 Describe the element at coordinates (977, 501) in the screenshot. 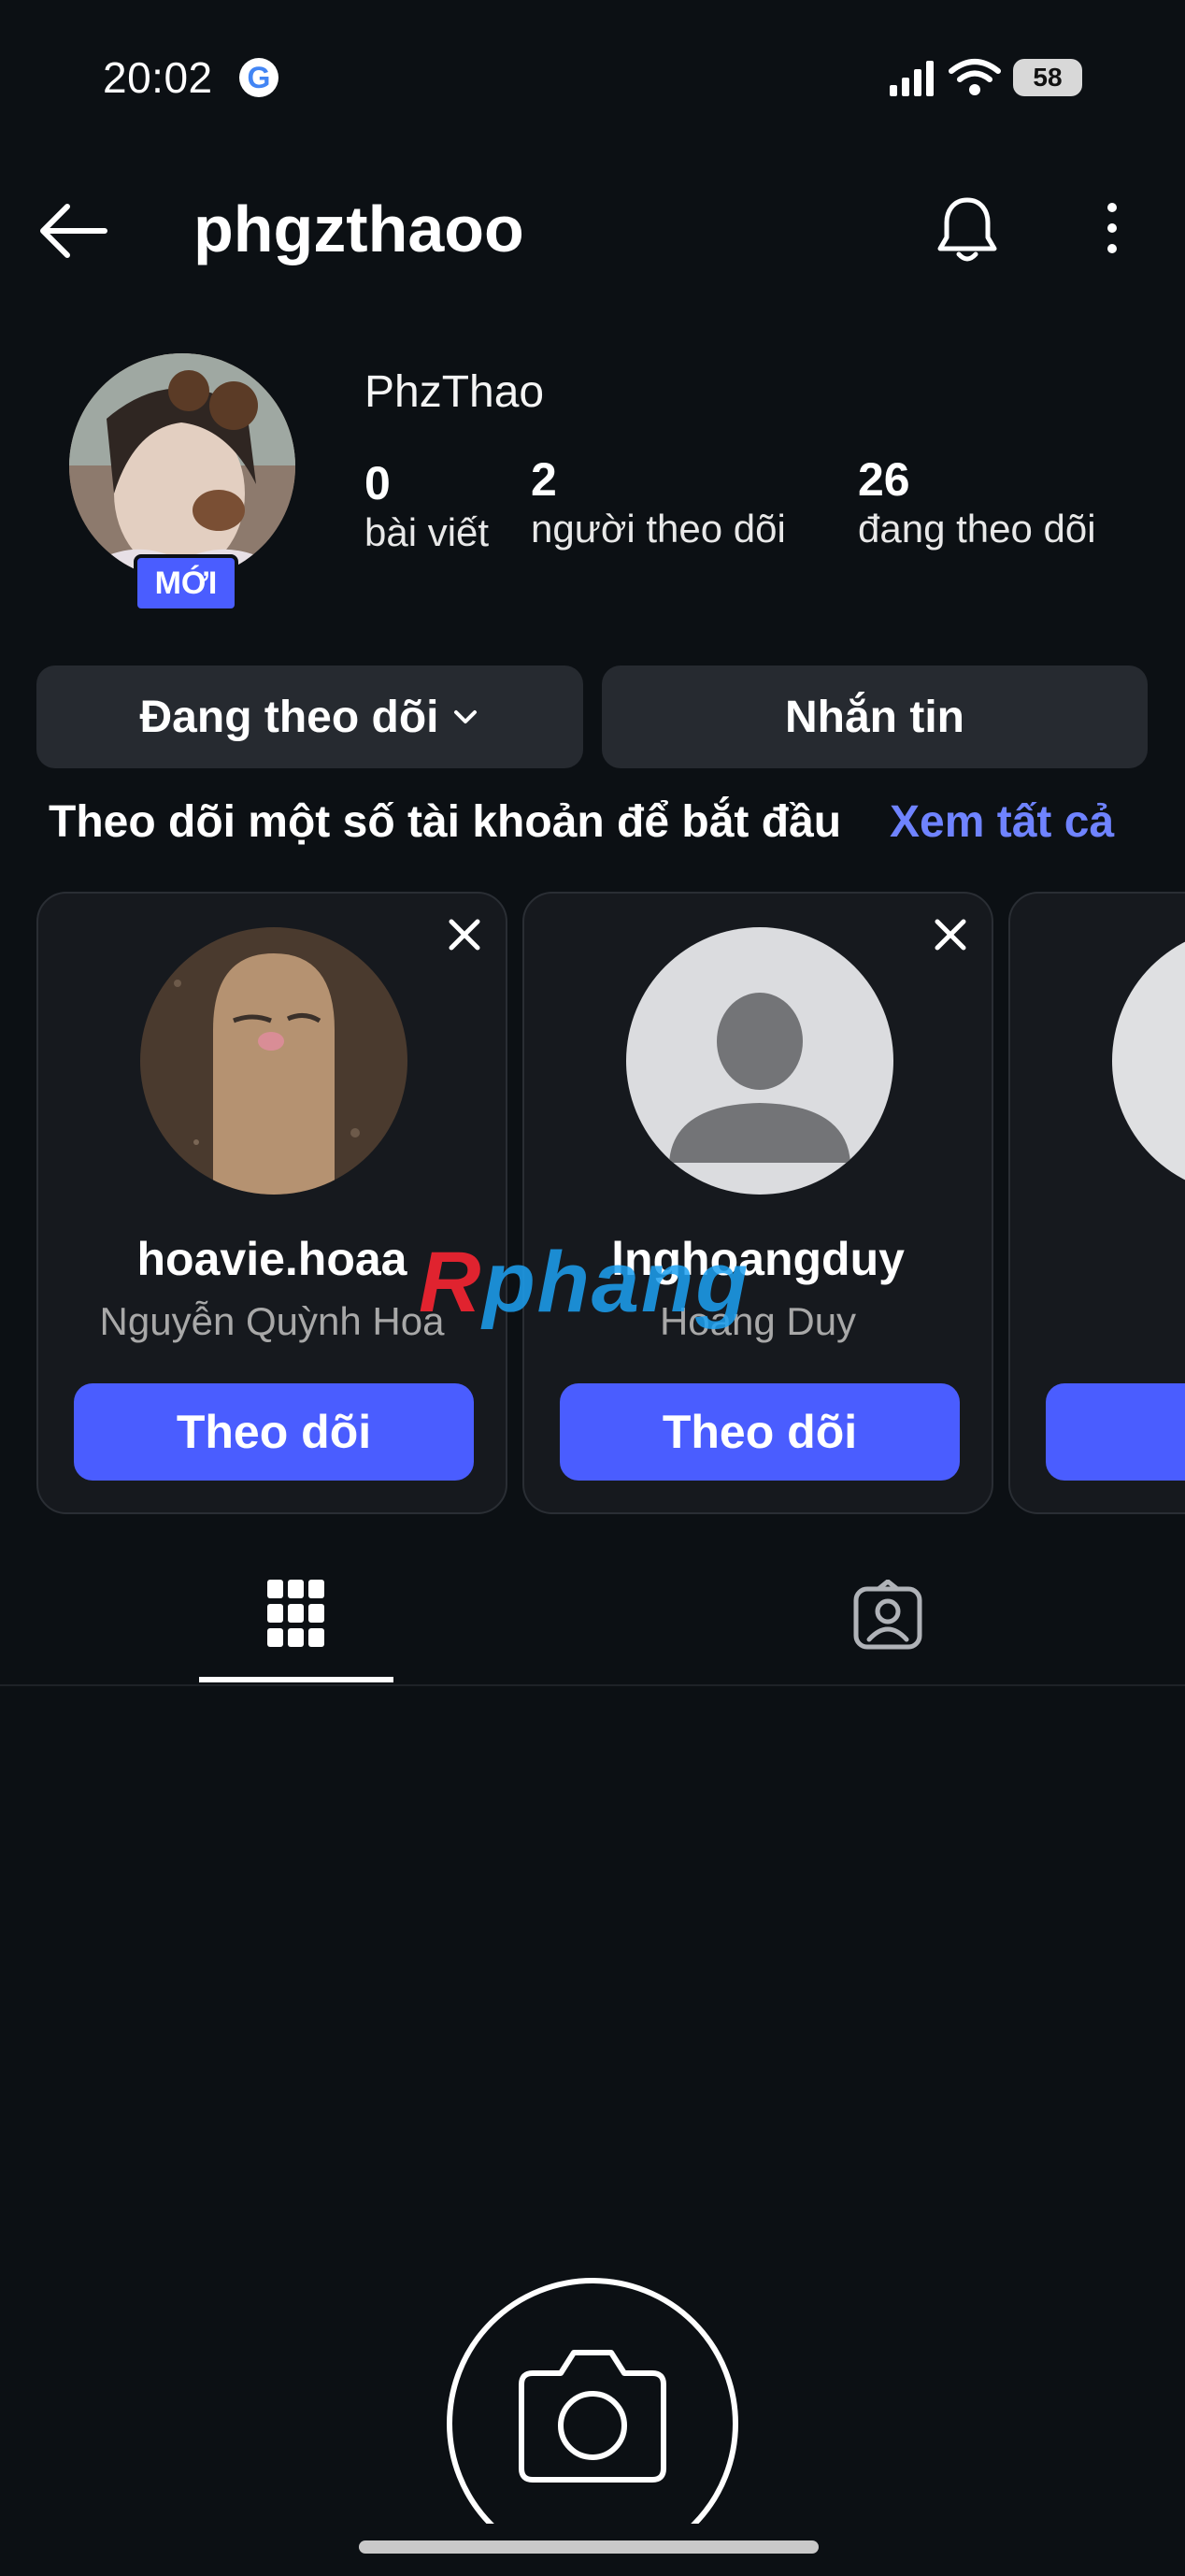

I see `stat-following: 26 đang theo dõi` at that location.